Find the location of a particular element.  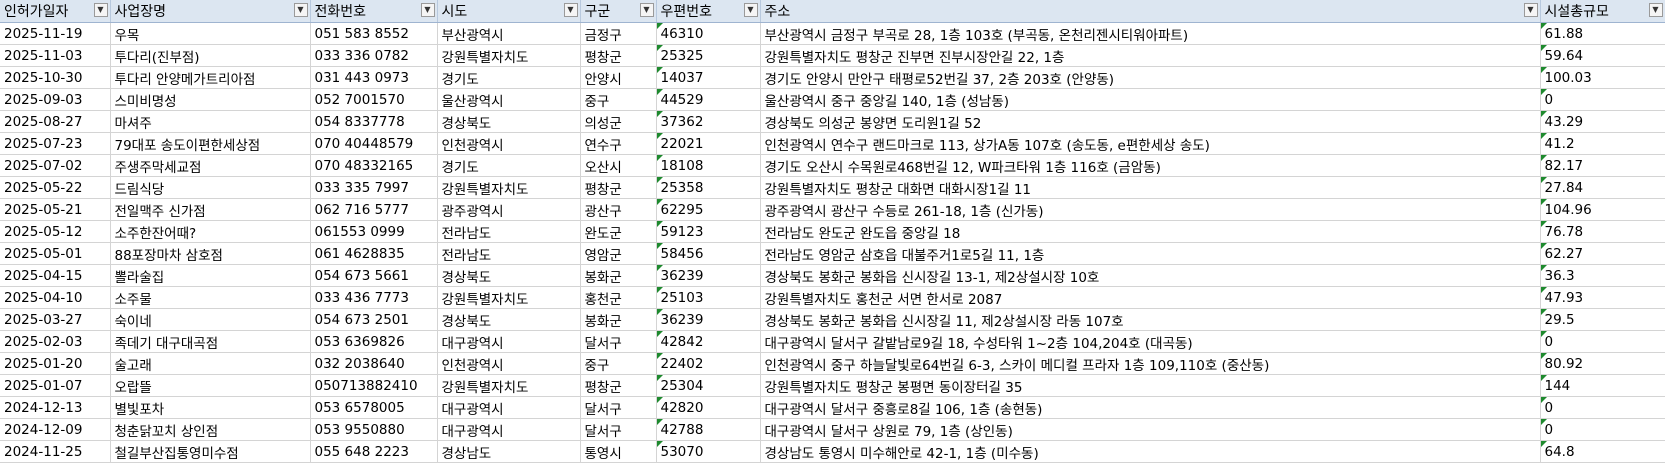

table-cell: 61.88 is located at coordinates (1602, 33).